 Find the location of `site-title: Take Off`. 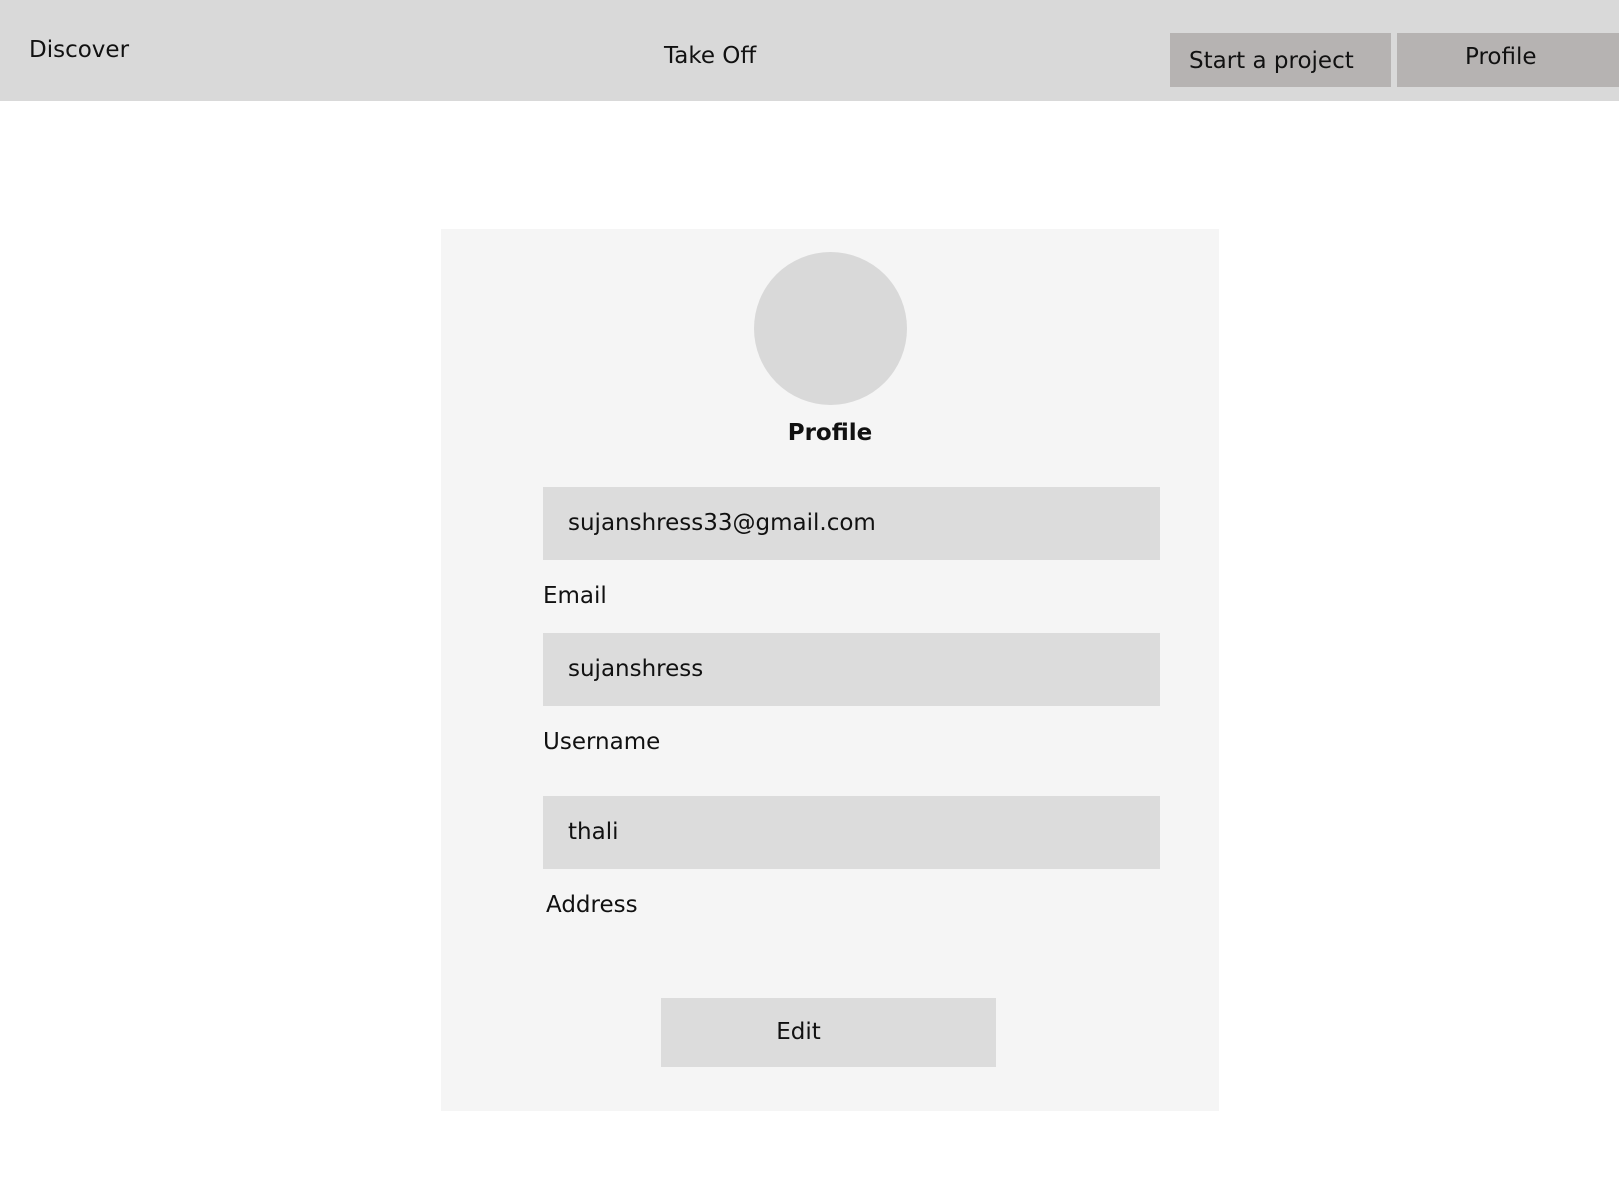

site-title: Take Off is located at coordinates (710, 56).